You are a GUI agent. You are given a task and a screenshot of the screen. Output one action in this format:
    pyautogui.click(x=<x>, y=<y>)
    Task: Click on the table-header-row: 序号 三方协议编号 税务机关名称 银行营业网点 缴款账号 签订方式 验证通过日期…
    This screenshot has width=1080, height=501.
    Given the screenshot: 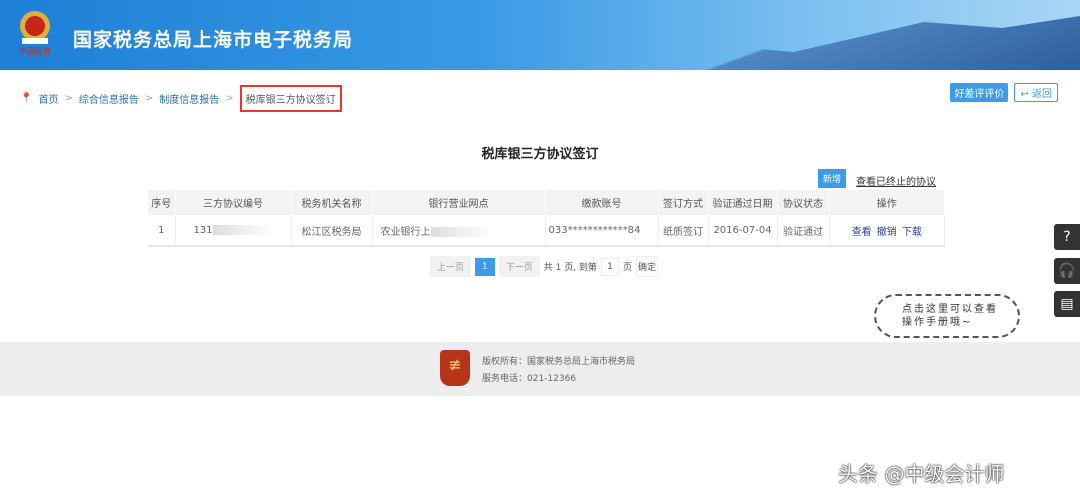 What is the action you would take?
    pyautogui.click(x=546, y=202)
    